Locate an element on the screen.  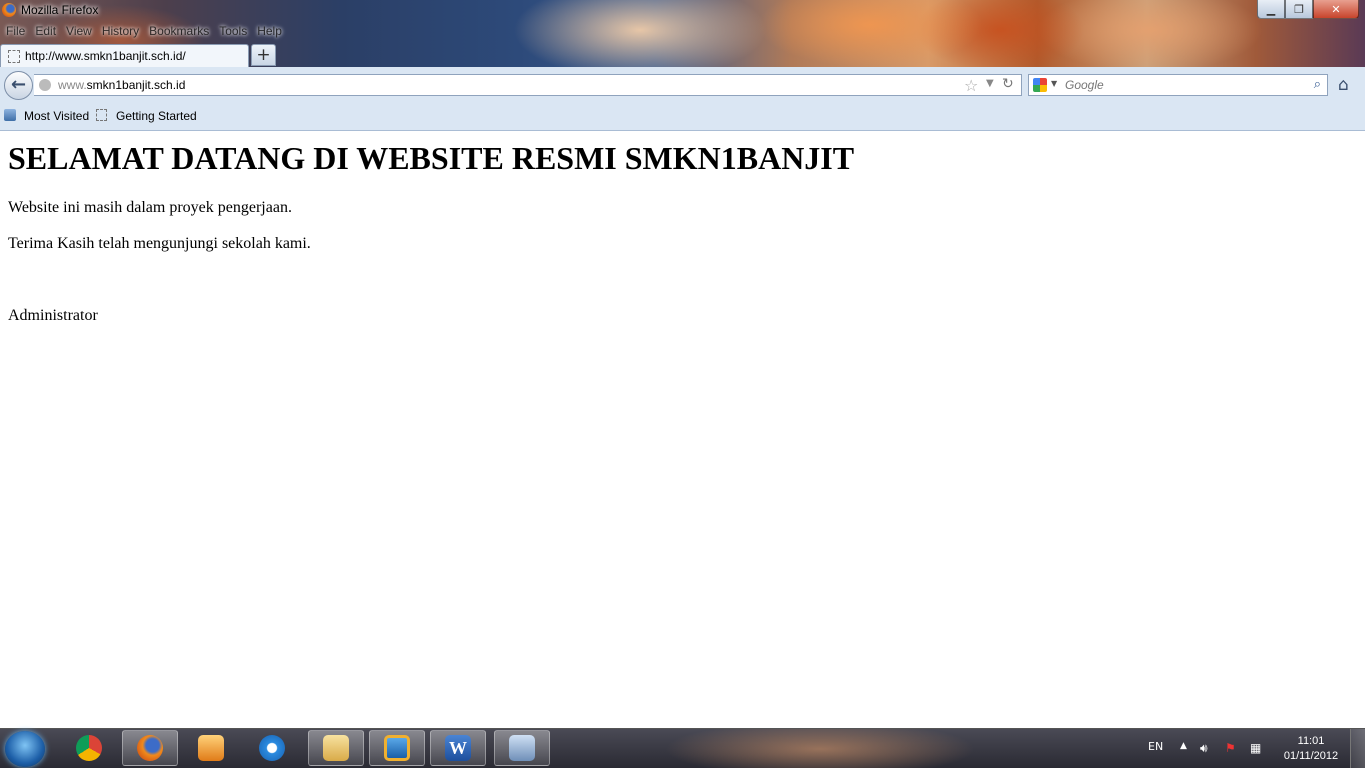
menu-file: File is located at coordinates (15, 31).